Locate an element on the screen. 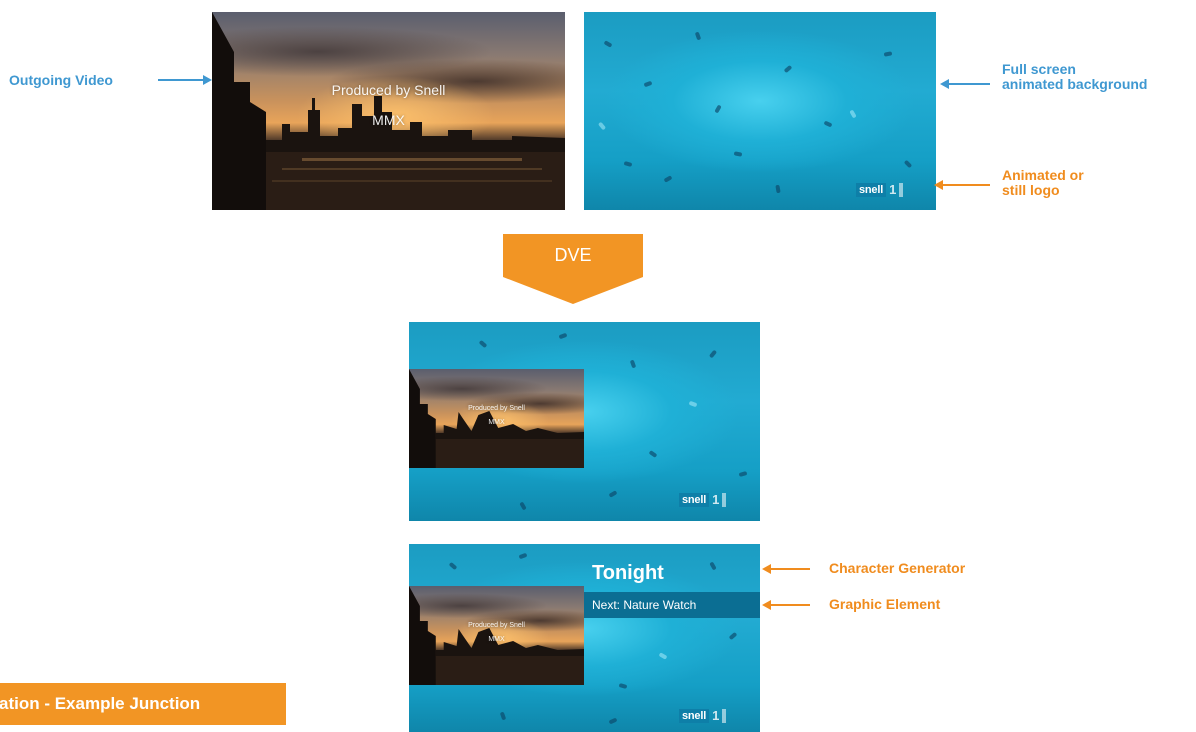 The image size is (1196, 732). dve-label: DVE is located at coordinates (573, 255).